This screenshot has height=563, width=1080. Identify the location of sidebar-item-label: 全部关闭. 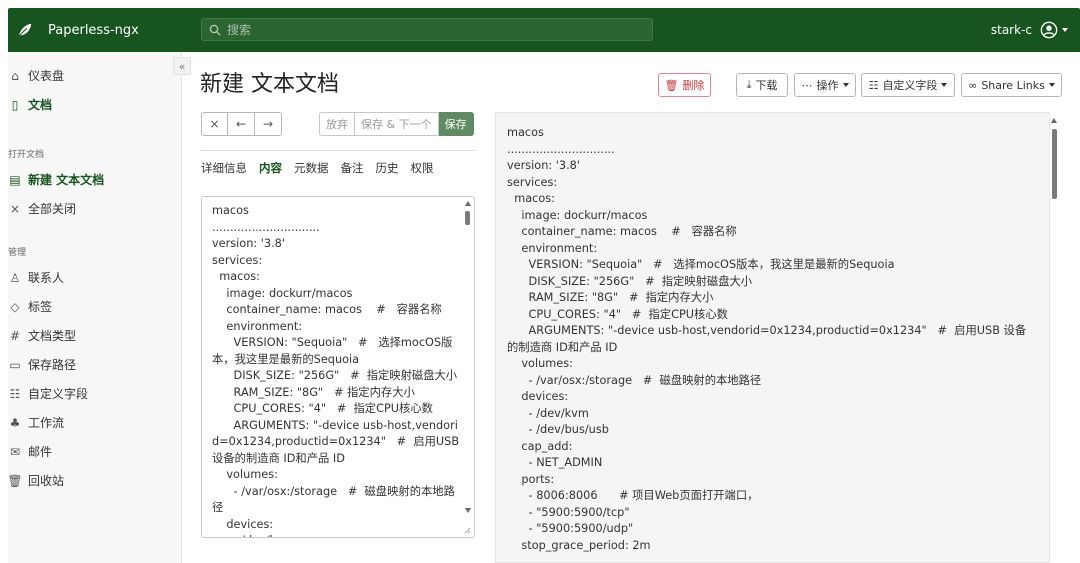
(52, 209).